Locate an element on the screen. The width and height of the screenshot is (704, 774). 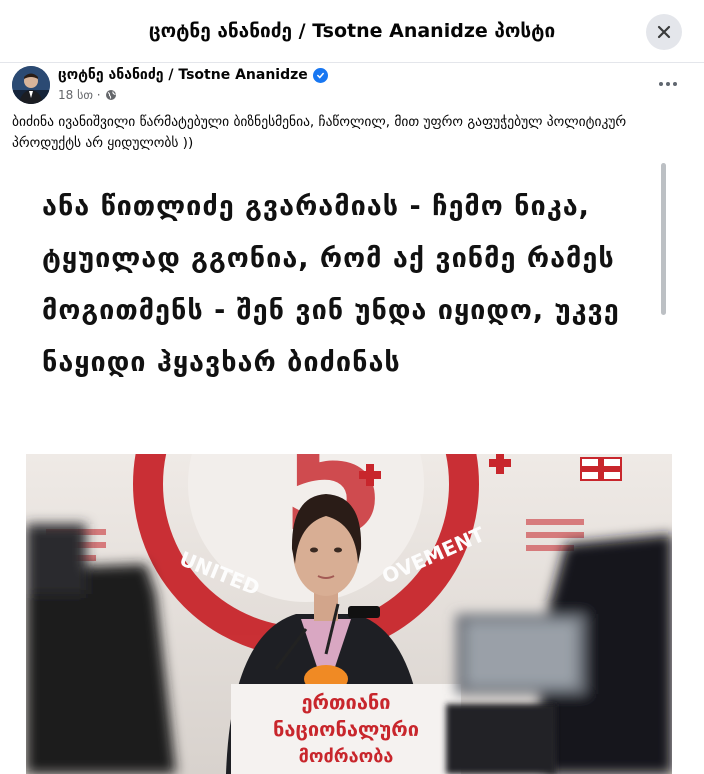
svg-text: მოძრაობა is located at coordinates (346, 756).